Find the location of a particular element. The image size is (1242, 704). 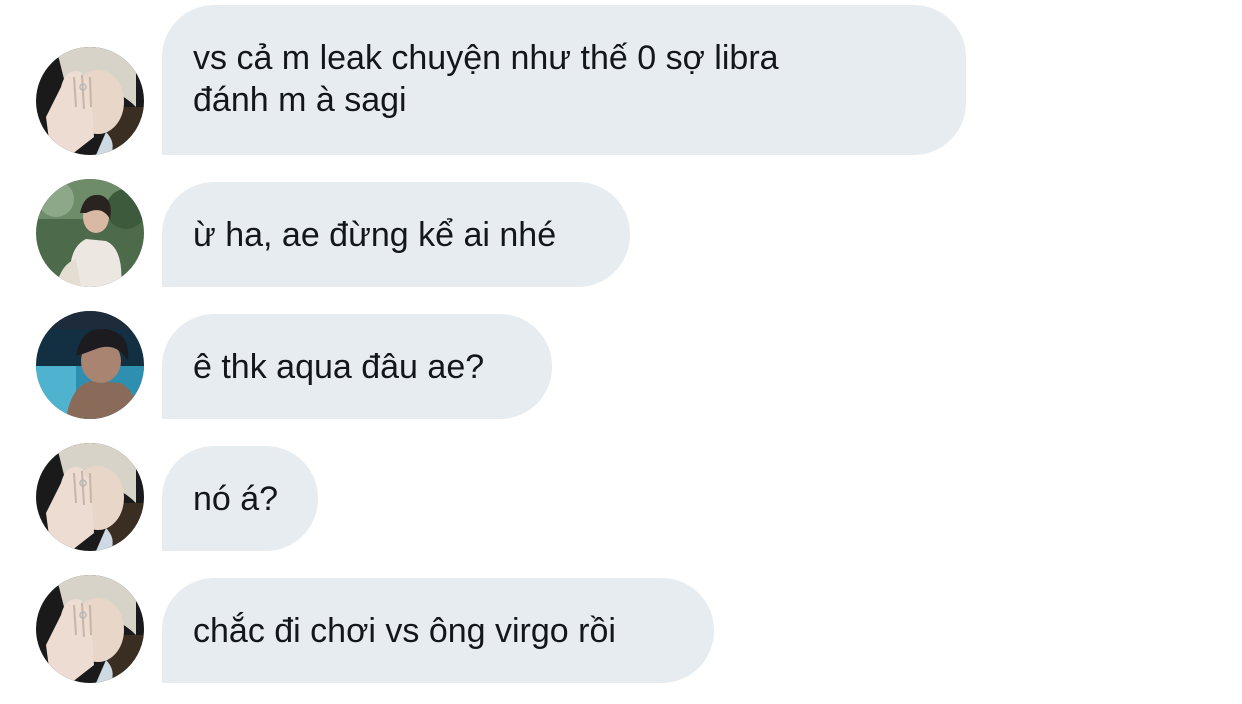

message-bubble: ừ ha, ae đừng kể ai nhé is located at coordinates (396, 234).